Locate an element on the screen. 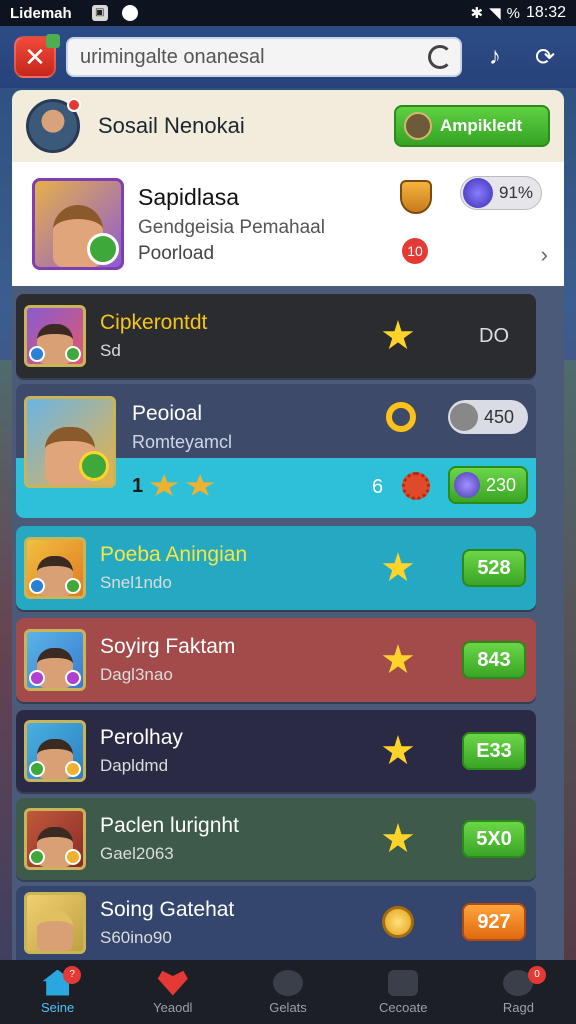  featured-text: Sapidlasa Gendgeisia Pemahaal Poorload is located at coordinates (231, 224).